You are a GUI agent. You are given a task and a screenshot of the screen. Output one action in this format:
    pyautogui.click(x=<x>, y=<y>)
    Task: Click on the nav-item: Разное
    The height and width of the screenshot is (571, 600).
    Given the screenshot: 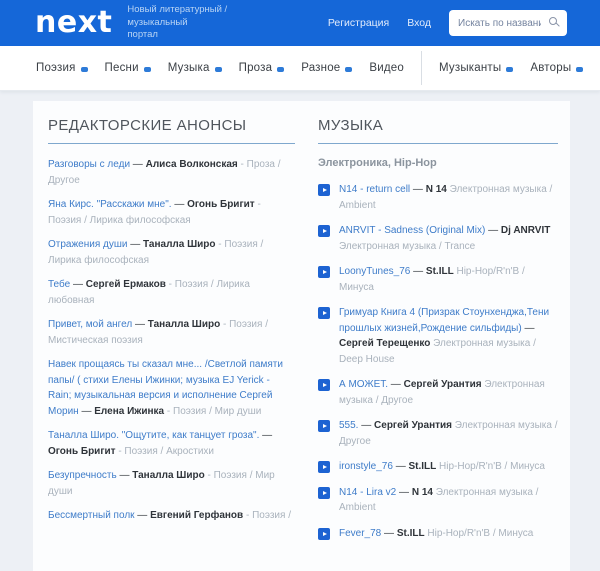 What is the action you would take?
    pyautogui.click(x=327, y=68)
    